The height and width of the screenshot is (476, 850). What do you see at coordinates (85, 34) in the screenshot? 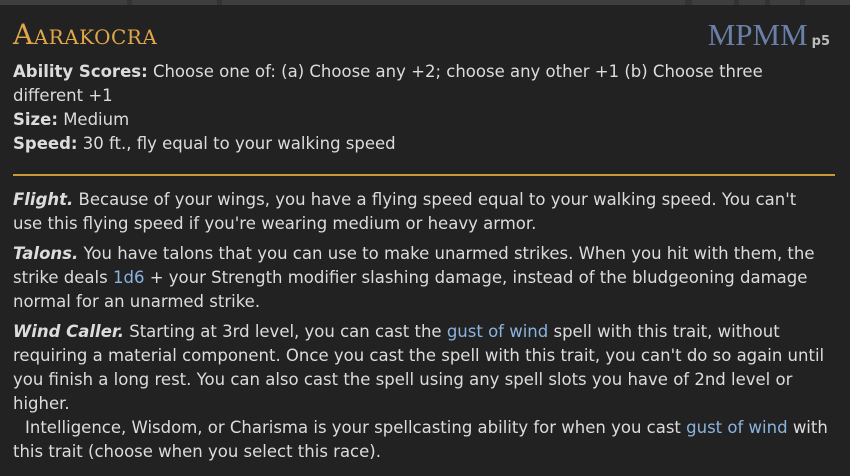
I see `race-title: Aarakocra` at bounding box center [85, 34].